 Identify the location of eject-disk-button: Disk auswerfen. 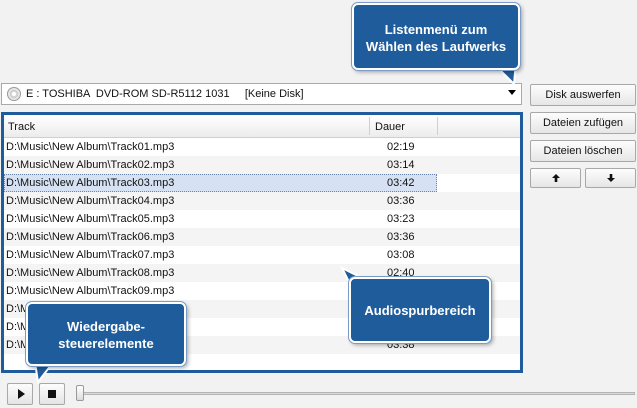
(583, 95).